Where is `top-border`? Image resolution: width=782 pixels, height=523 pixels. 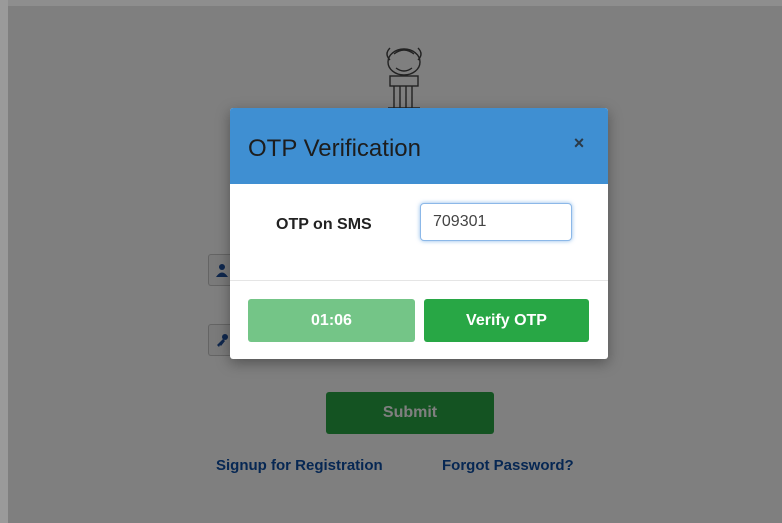
top-border is located at coordinates (391, 3).